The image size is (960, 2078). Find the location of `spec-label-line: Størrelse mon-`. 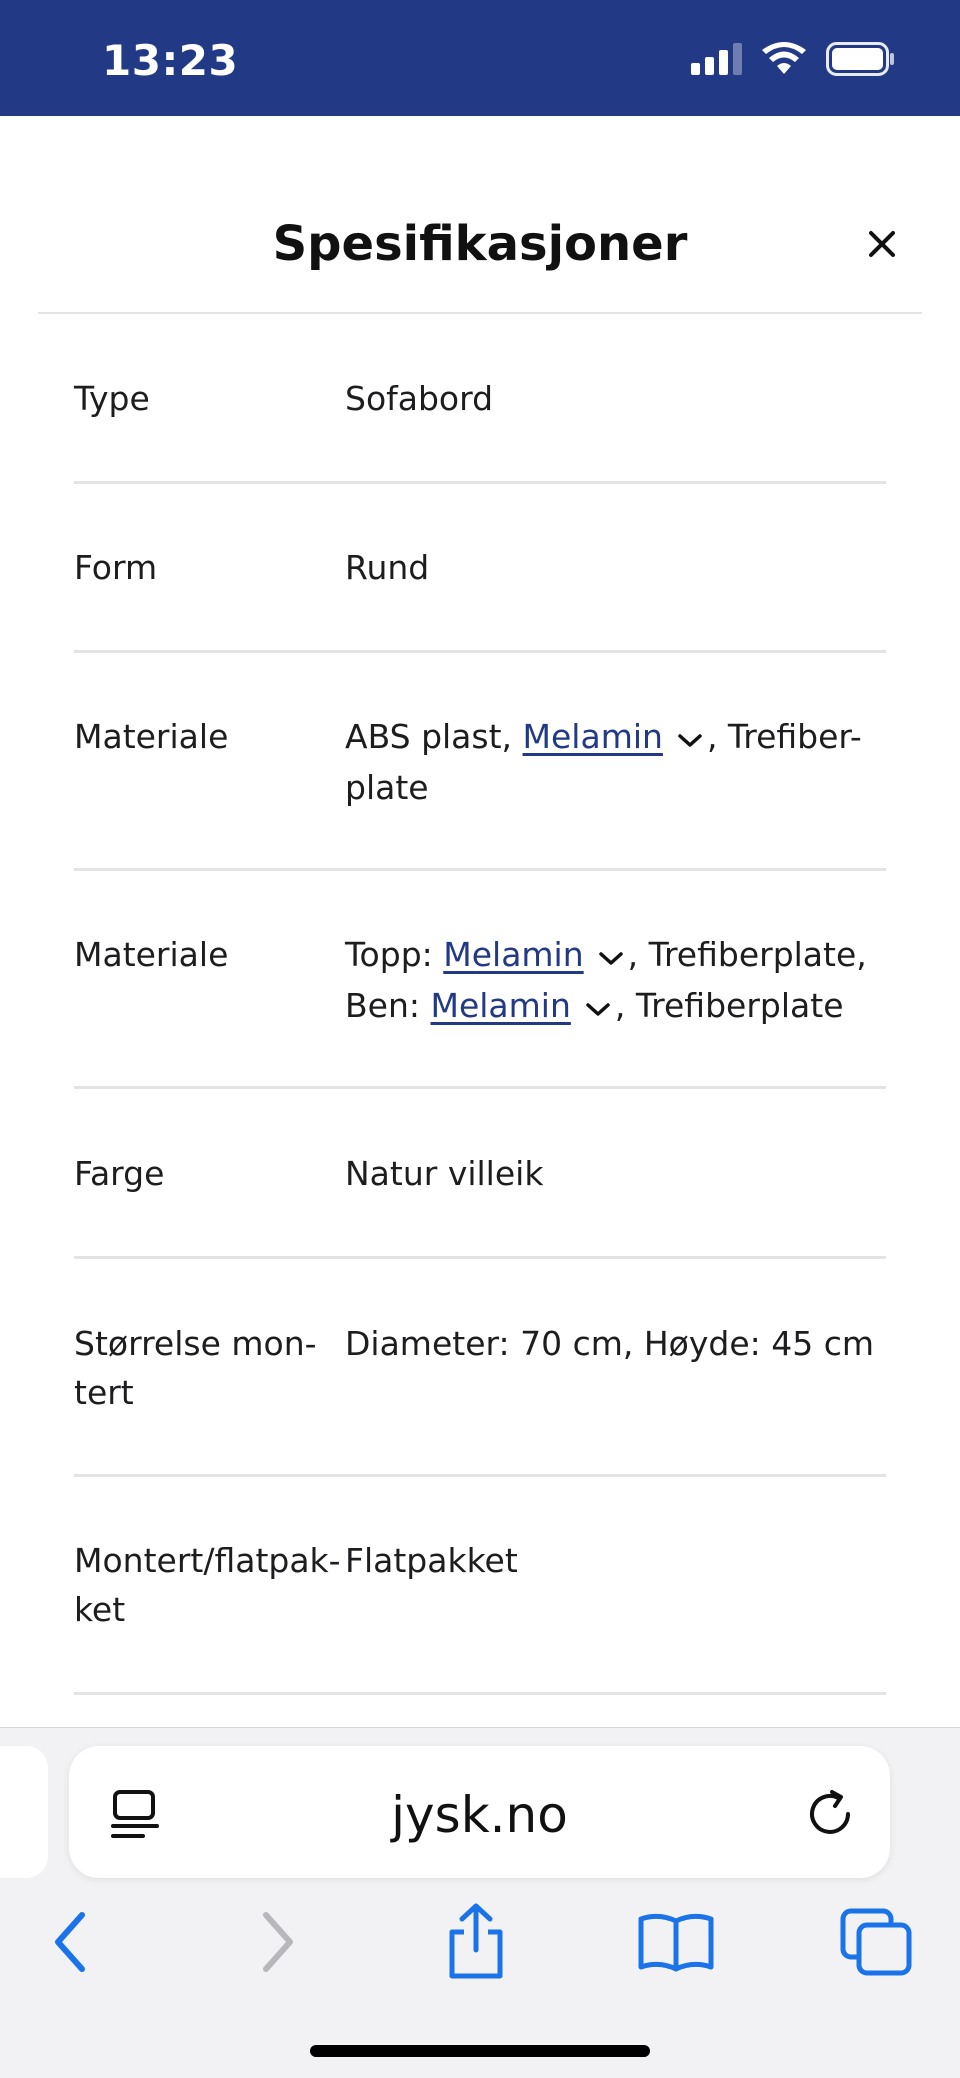

spec-label-line: Størrelse mon- is located at coordinates (195, 1343).